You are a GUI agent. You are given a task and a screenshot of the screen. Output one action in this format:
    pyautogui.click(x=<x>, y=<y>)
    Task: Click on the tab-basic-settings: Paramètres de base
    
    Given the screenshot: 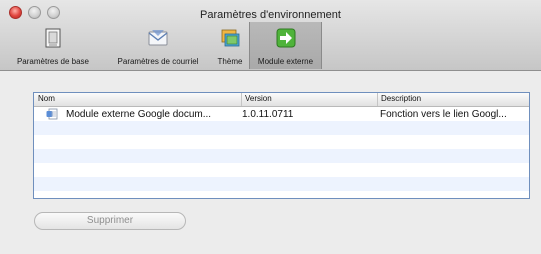 What is the action you would take?
    pyautogui.click(x=53, y=45)
    